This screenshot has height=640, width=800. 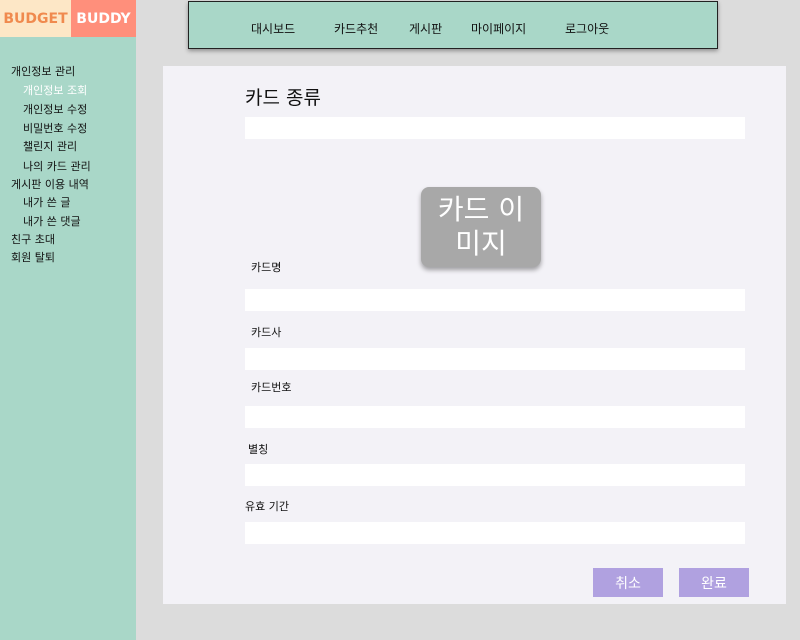 I want to click on nav-board: 게시판, so click(x=425, y=28).